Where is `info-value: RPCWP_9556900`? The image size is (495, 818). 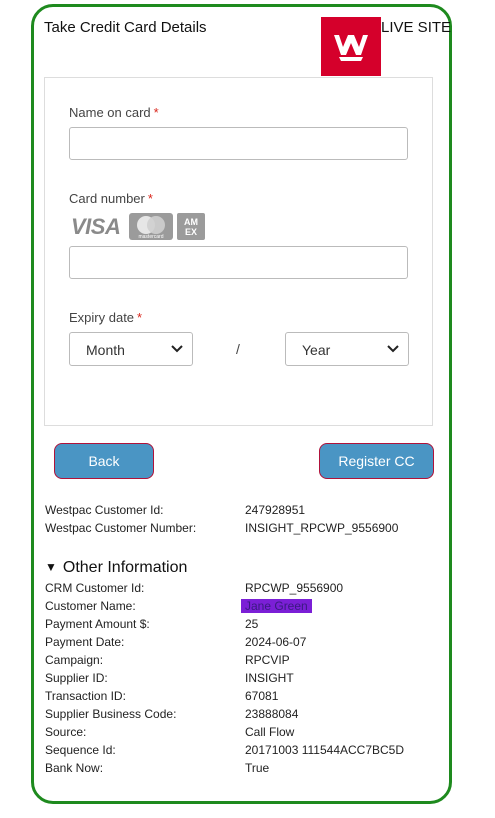
info-value: RPCWP_9556900 is located at coordinates (294, 588).